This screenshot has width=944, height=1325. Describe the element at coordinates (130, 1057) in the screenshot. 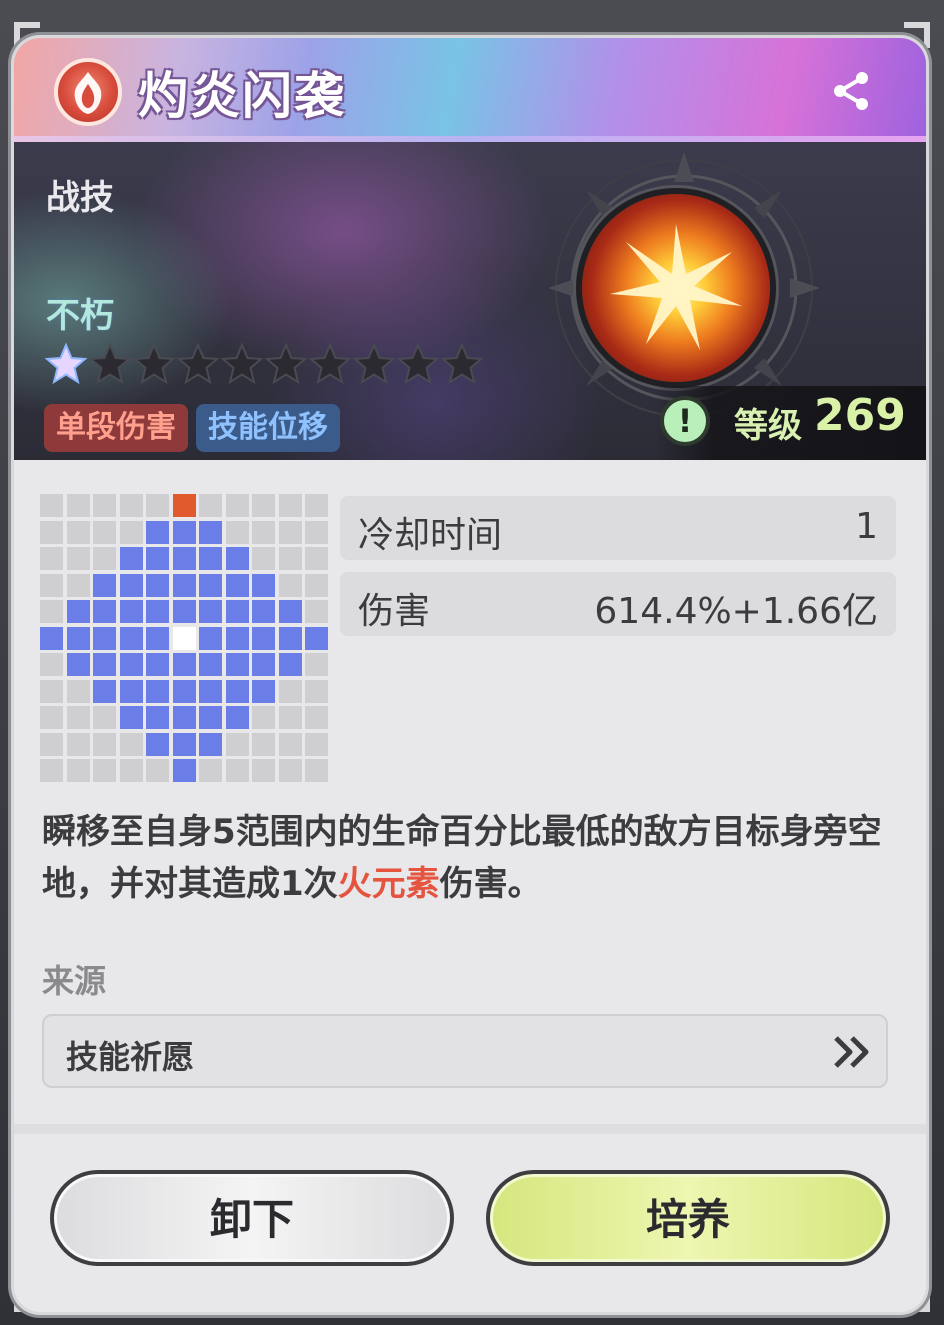

I see `source-name: 技能祈愿` at that location.